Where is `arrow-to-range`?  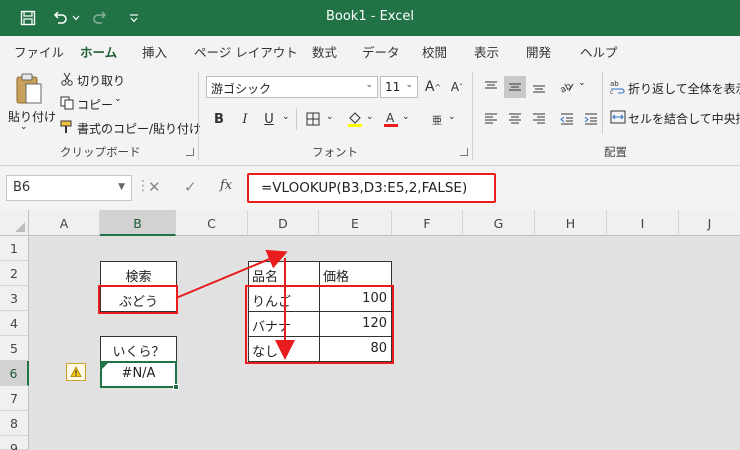 arrow-to-range is located at coordinates (231, 274).